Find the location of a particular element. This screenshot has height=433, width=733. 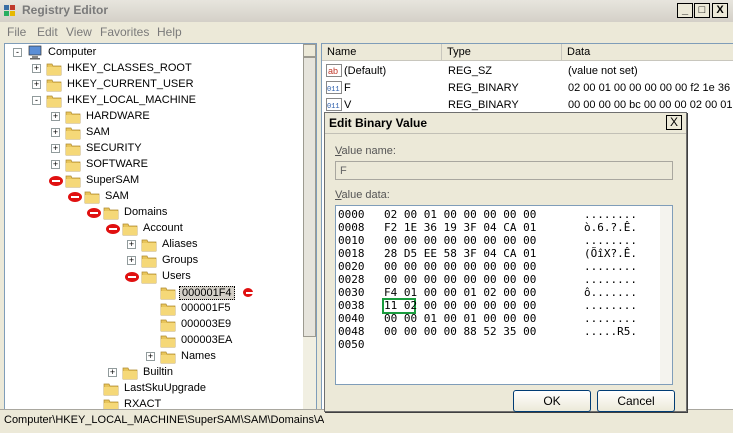

tree-item: + Names is located at coordinates (152, 357).